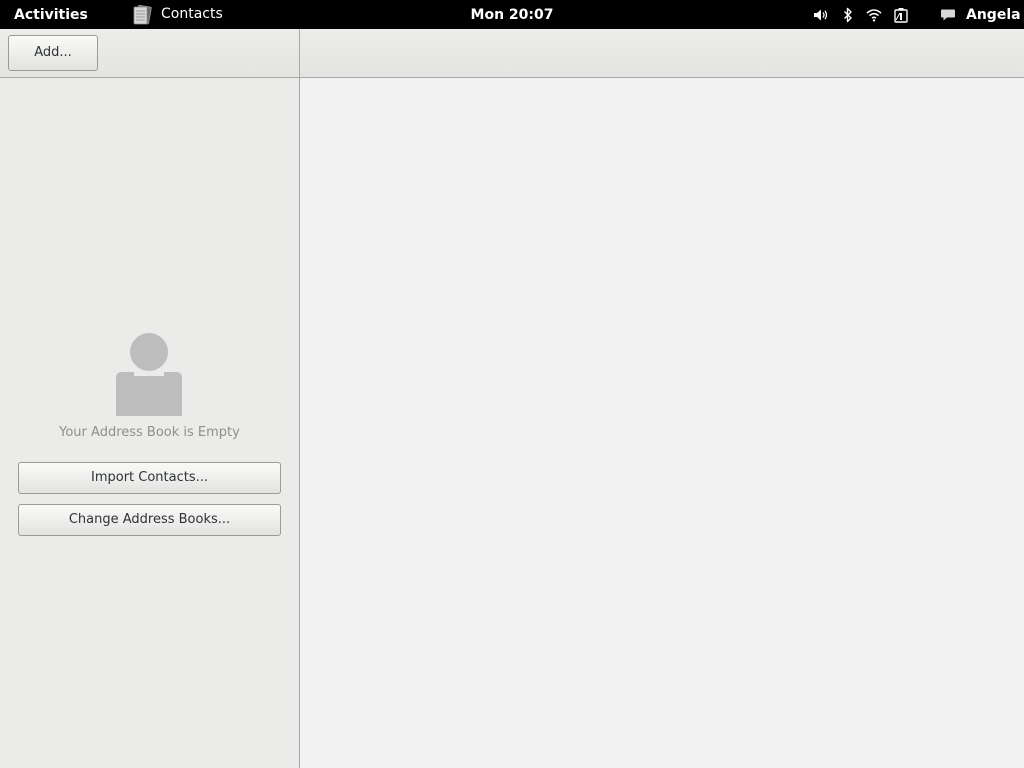 This screenshot has height=768, width=1024. What do you see at coordinates (192, 13) in the screenshot?
I see `app-menu-label: Contacts` at bounding box center [192, 13].